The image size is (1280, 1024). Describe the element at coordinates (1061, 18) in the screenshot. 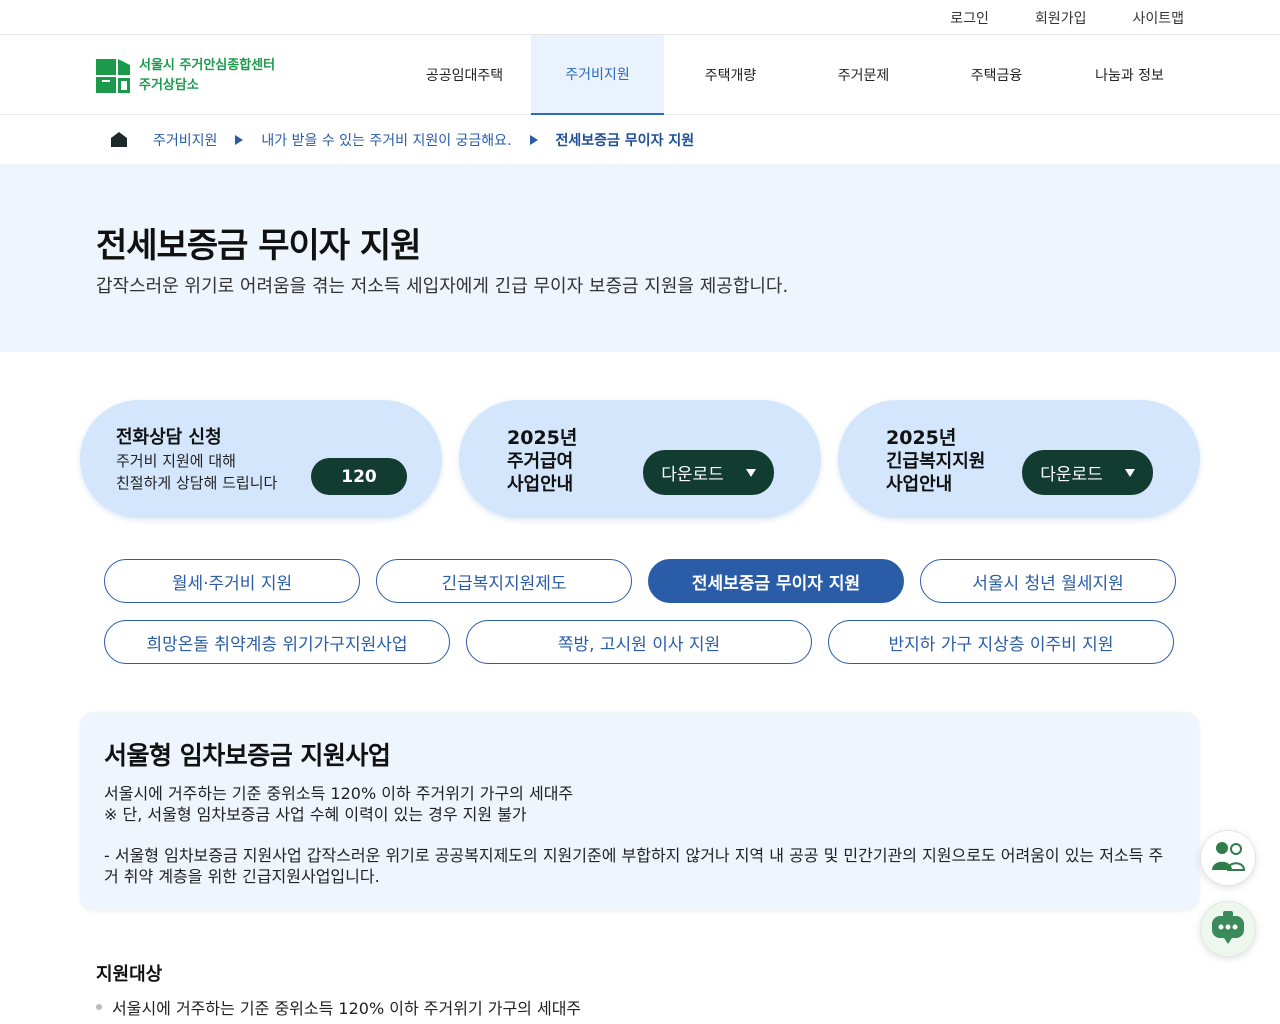

I see `signup-link: 회원가입` at that location.